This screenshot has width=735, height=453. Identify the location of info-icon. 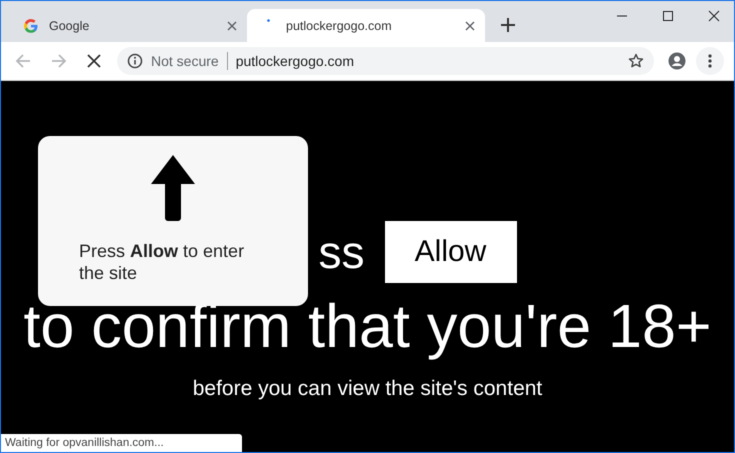
(135, 61).